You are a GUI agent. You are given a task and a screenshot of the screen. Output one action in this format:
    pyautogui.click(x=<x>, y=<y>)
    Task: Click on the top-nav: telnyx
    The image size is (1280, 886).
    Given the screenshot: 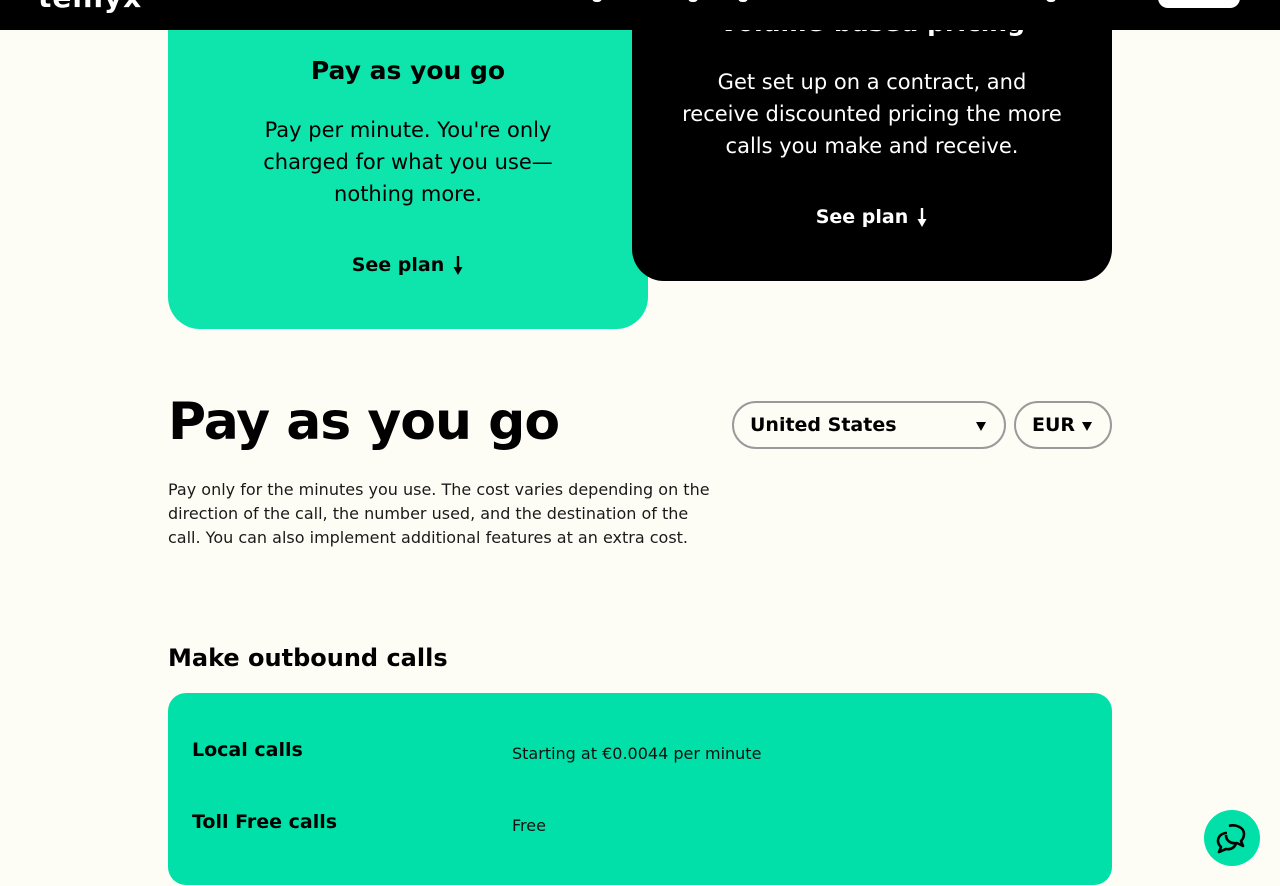 What is the action you would take?
    pyautogui.click(x=640, y=15)
    